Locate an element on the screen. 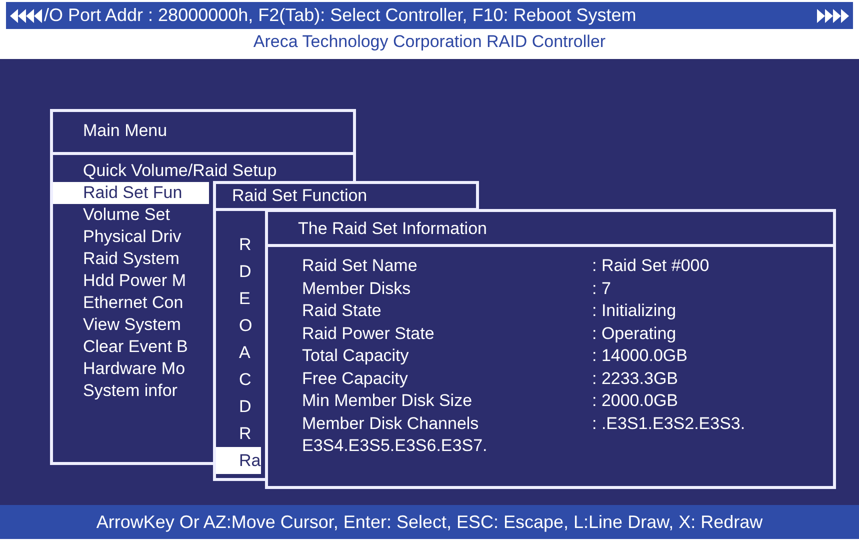 The height and width of the screenshot is (545, 859). field-label: Member Disk Channels is located at coordinates (391, 423).